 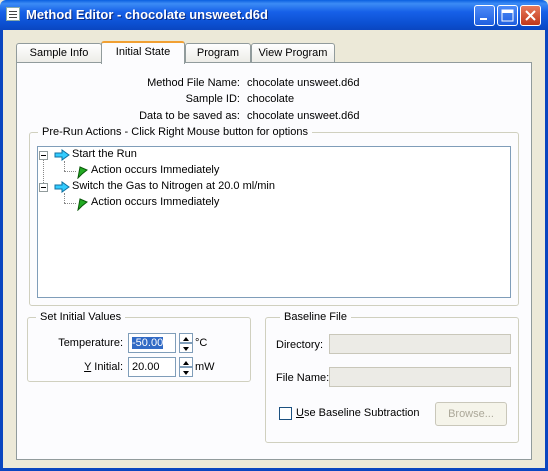 I want to click on baseline-subtraction-accel: U, so click(x=300, y=413).